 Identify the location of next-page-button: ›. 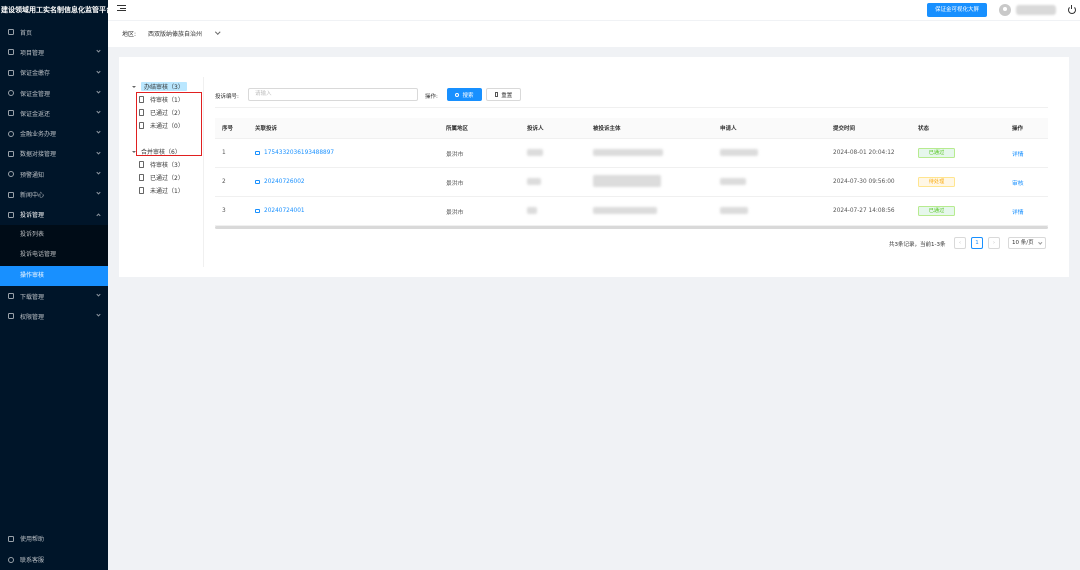
(994, 243).